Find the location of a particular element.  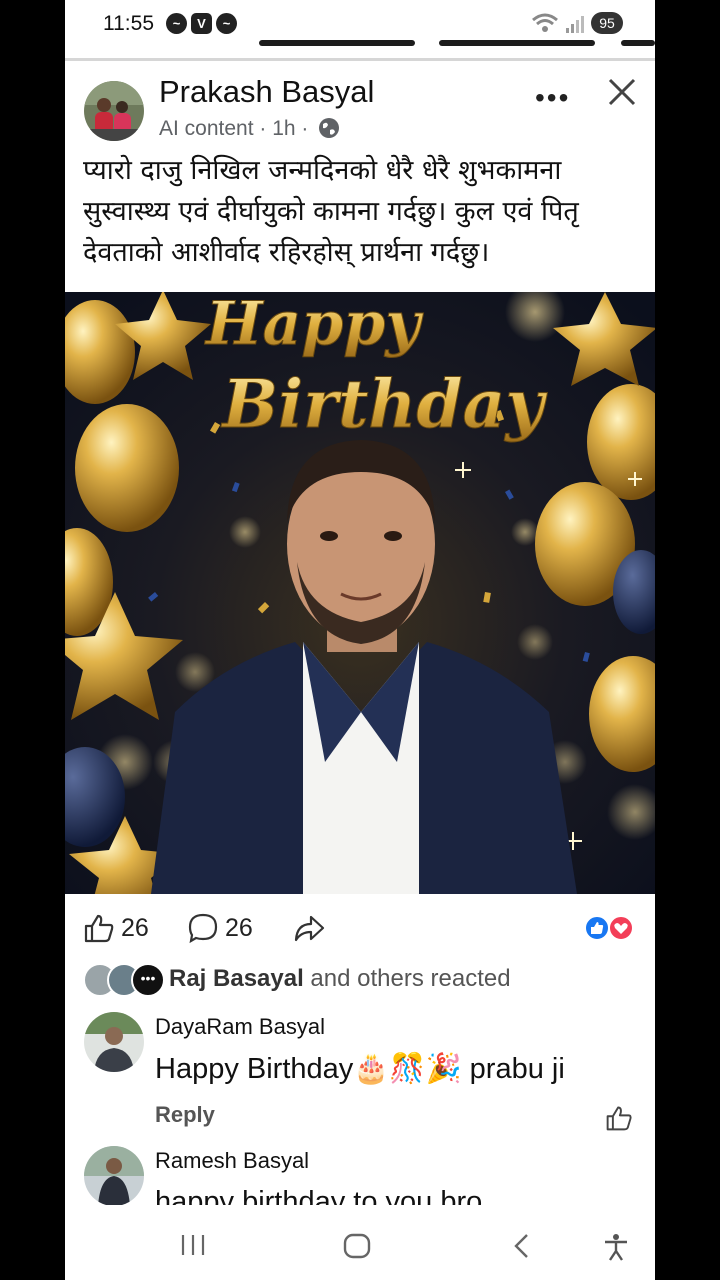

thumbs-up-icon is located at coordinates (99, 928).